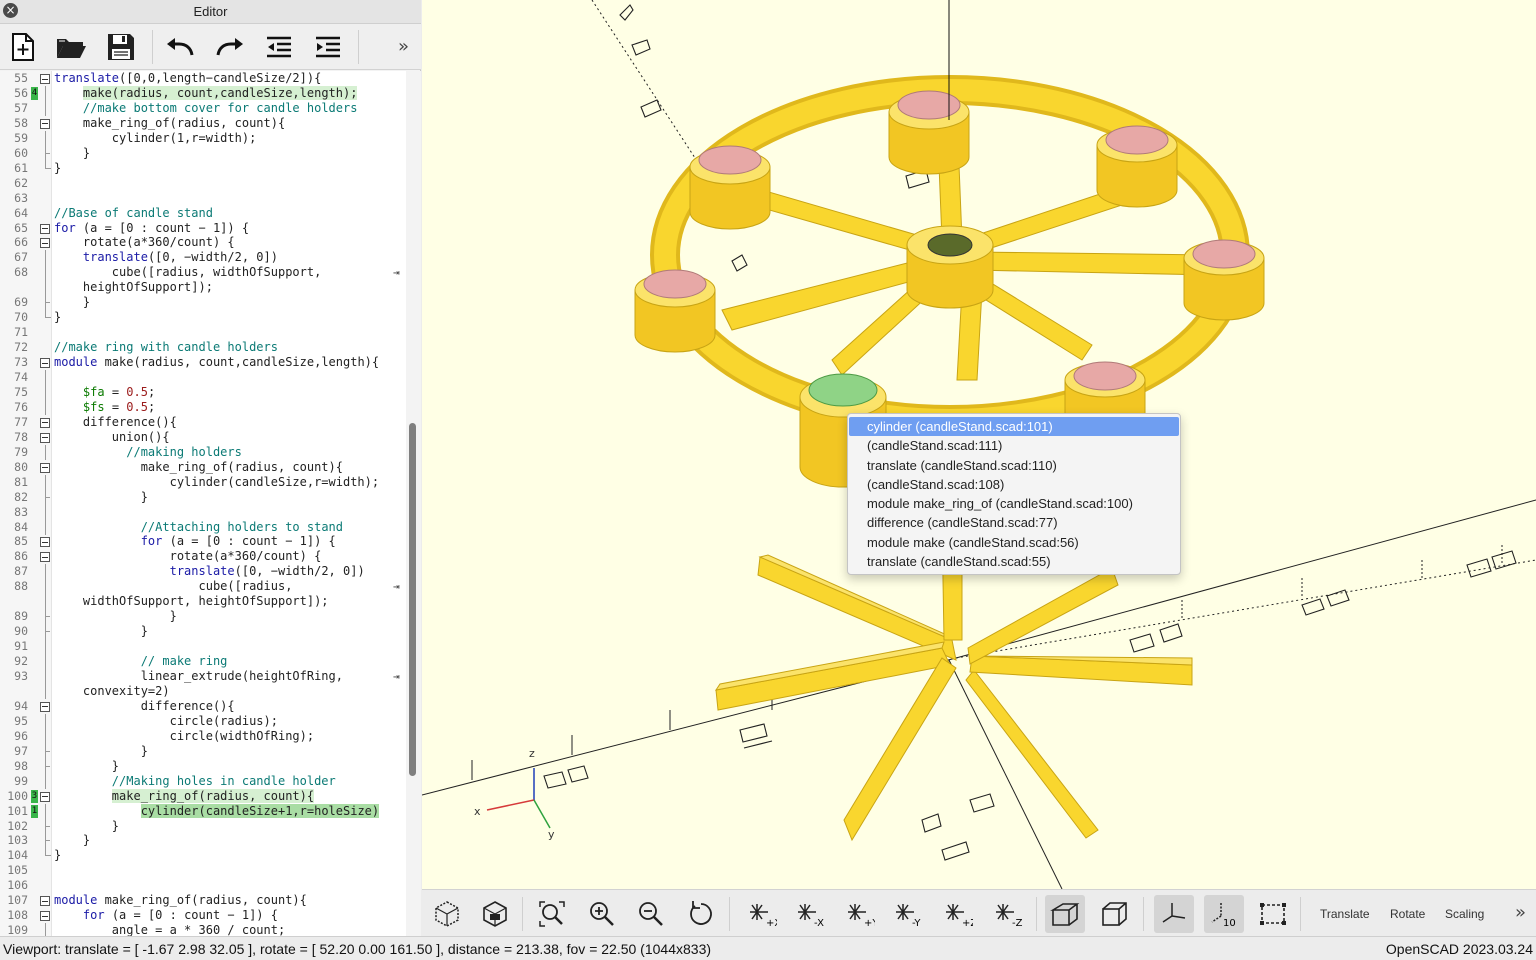  Describe the element at coordinates (203, 512) in the screenshot. I see `code-line: 83` at that location.